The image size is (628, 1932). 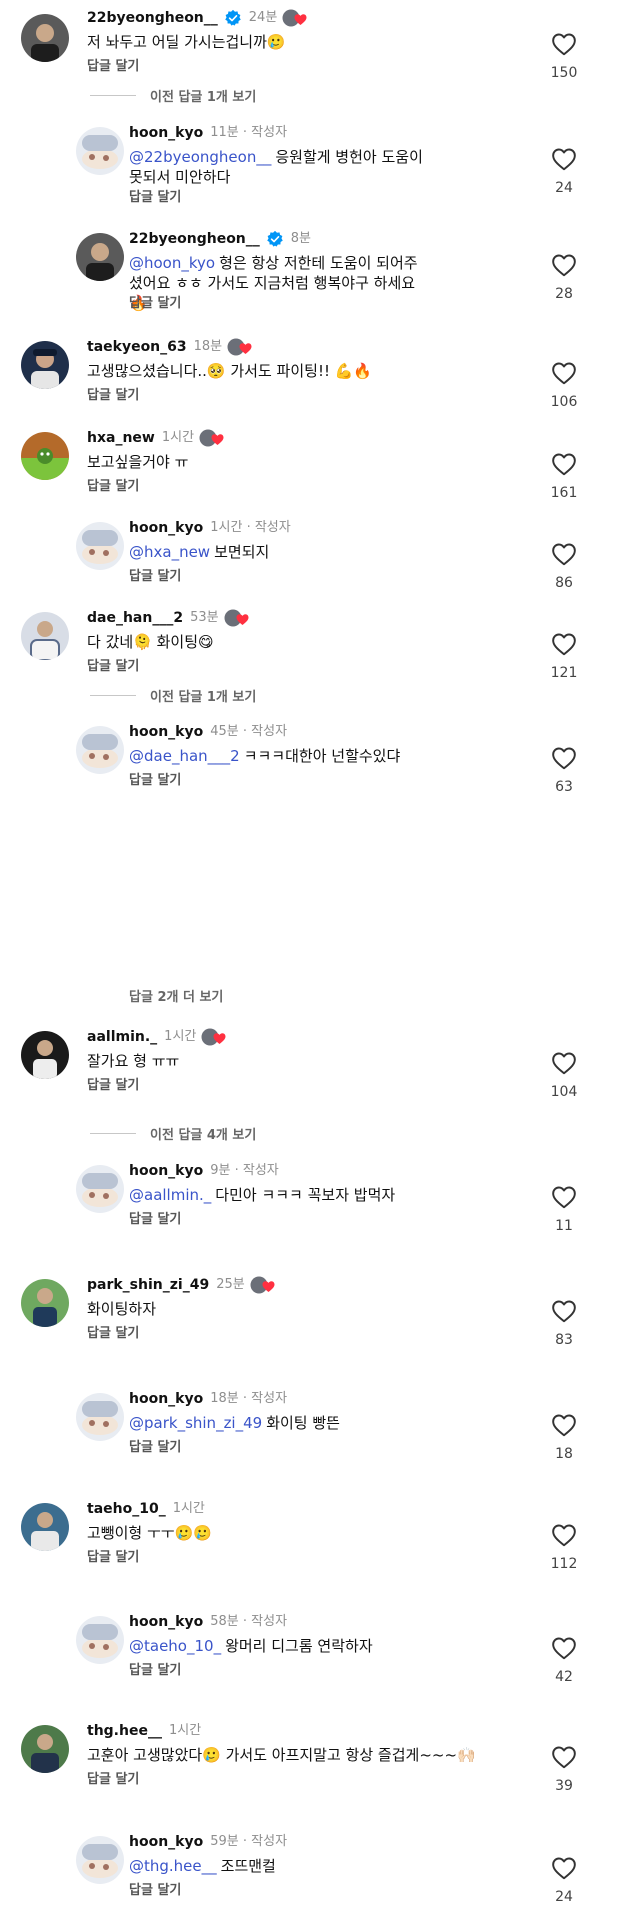 What do you see at coordinates (124, 1731) in the screenshot?
I see `comment-username: thg.hee__` at bounding box center [124, 1731].